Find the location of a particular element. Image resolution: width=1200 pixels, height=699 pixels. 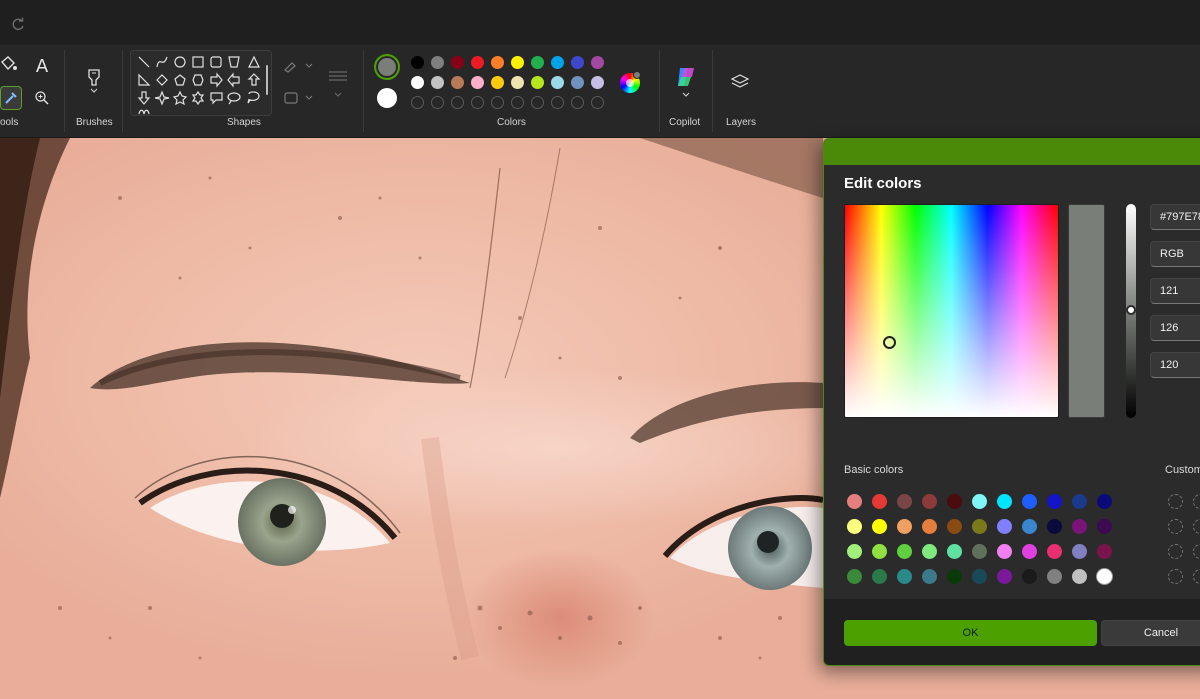

secondary-color-swatch is located at coordinates (387, 98).